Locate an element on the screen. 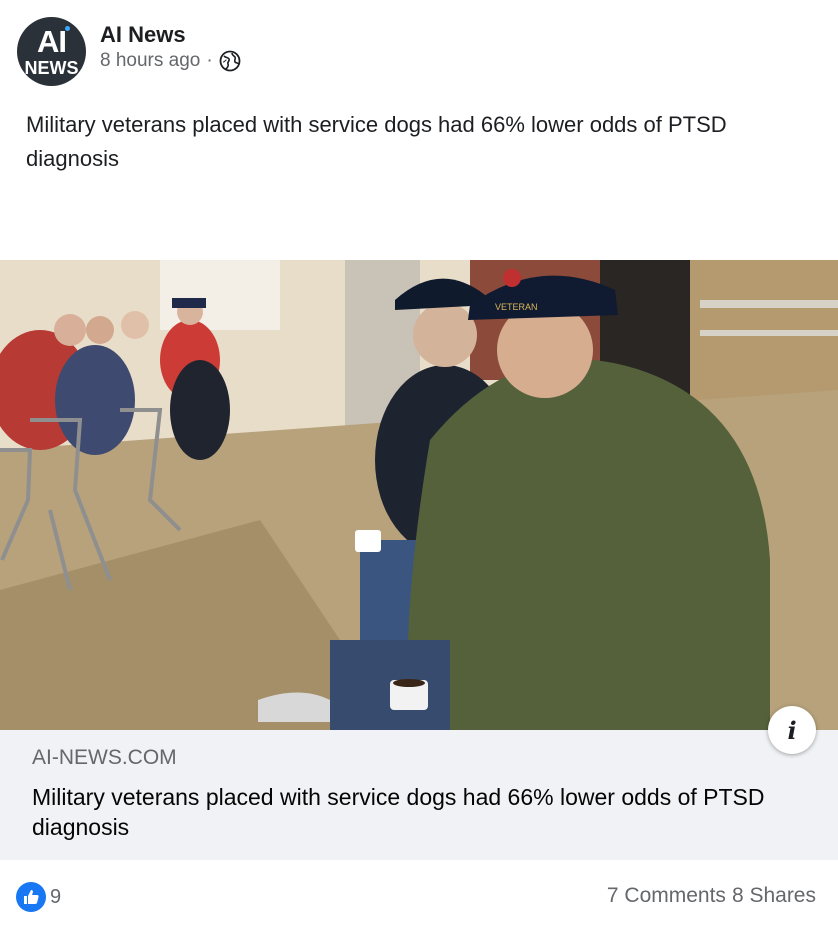 The height and width of the screenshot is (930, 838). post-header: AI NEWS AI News 8 hours ago · is located at coordinates (129, 52).